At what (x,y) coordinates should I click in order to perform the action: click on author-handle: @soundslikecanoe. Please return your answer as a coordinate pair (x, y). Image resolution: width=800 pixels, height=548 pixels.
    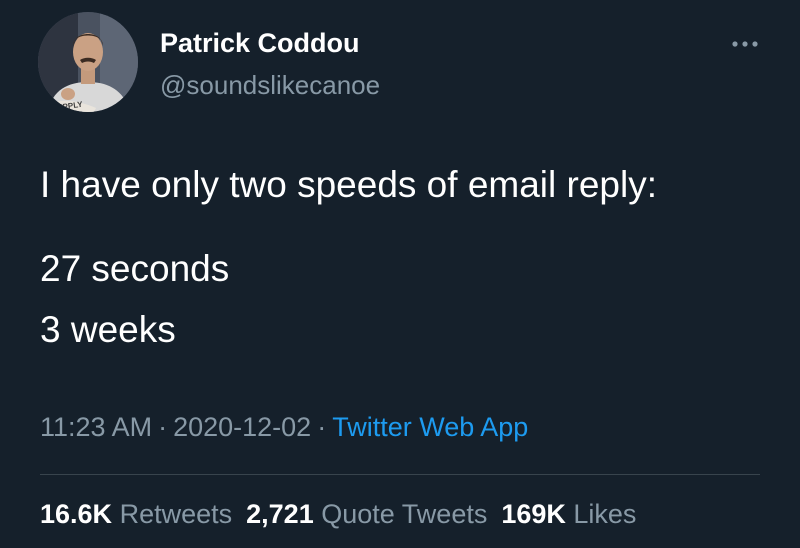
    Looking at the image, I should click on (270, 85).